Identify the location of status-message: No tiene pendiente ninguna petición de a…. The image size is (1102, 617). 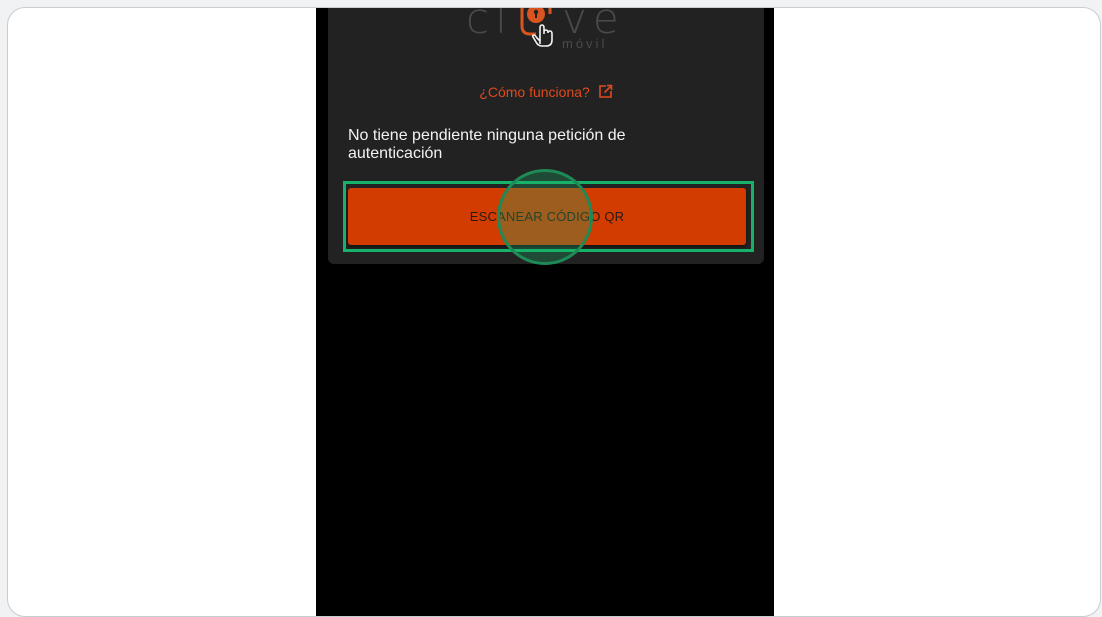
(487, 144).